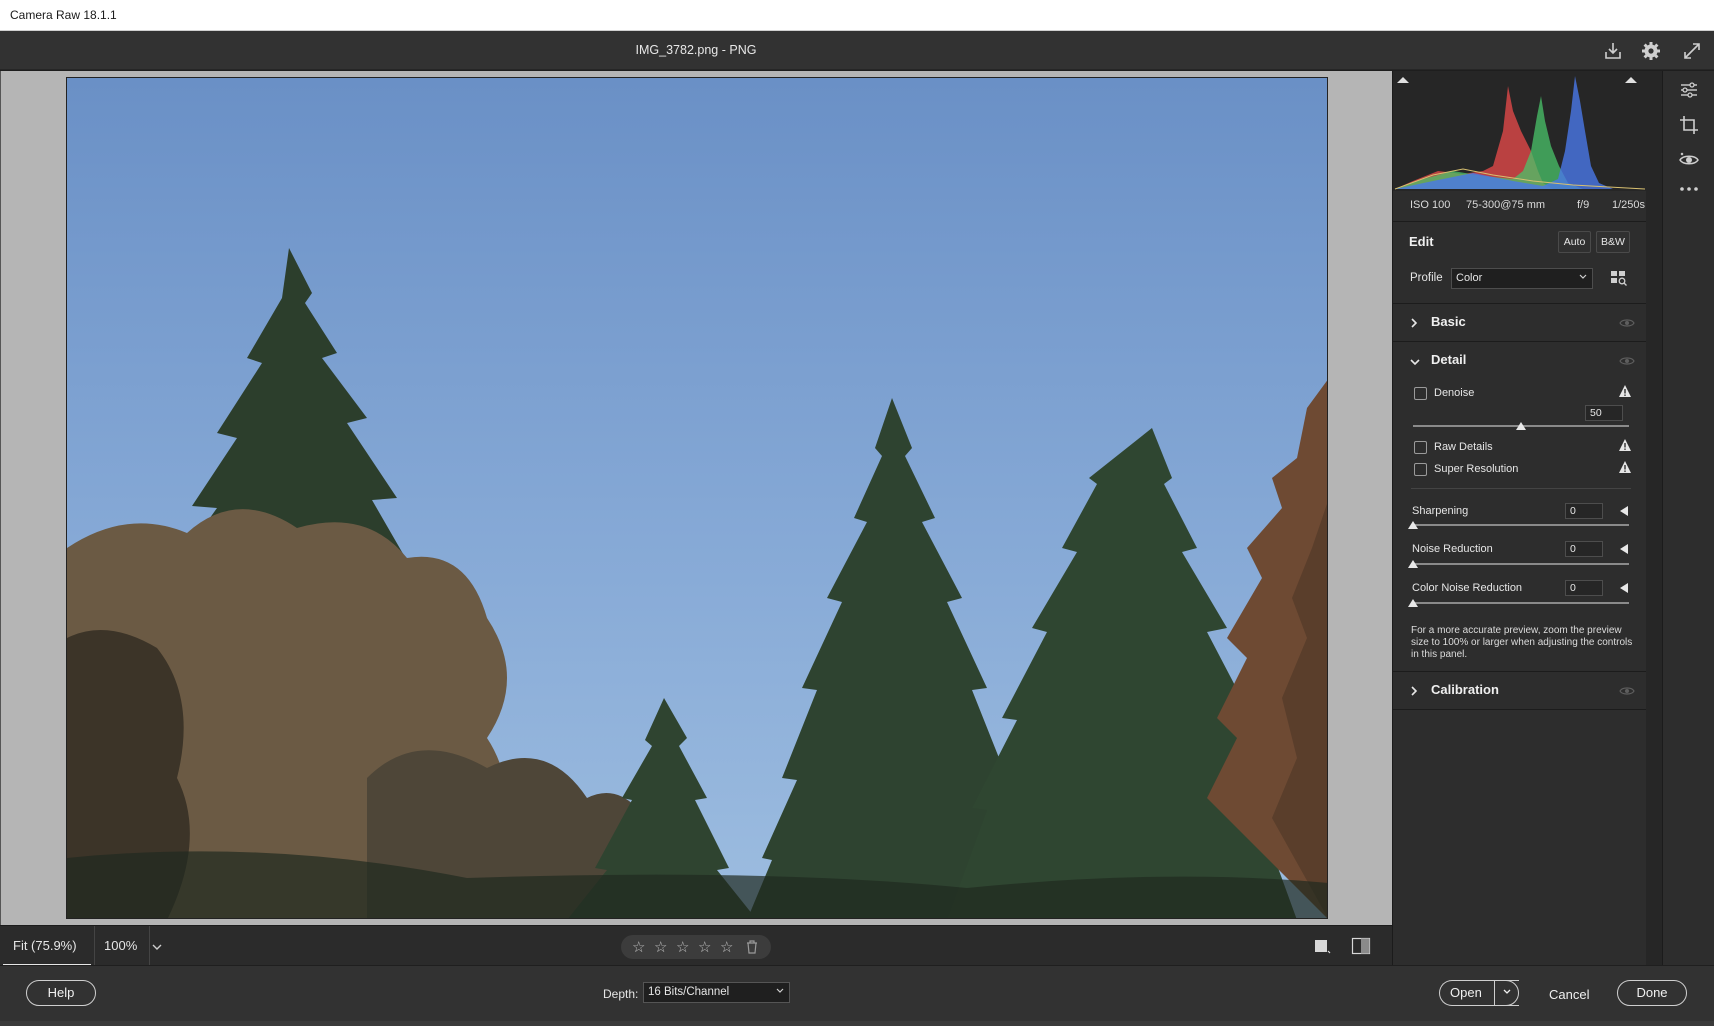  I want to click on star-rating: ☆ ☆ ☆ ☆ ☆, so click(696, 947).